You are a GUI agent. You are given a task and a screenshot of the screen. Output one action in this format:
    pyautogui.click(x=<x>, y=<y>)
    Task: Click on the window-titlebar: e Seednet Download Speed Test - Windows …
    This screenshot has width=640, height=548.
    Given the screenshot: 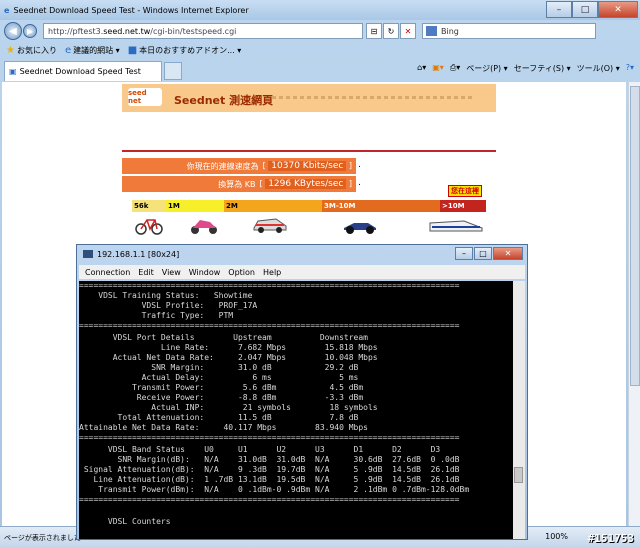 What is the action you would take?
    pyautogui.click(x=320, y=10)
    